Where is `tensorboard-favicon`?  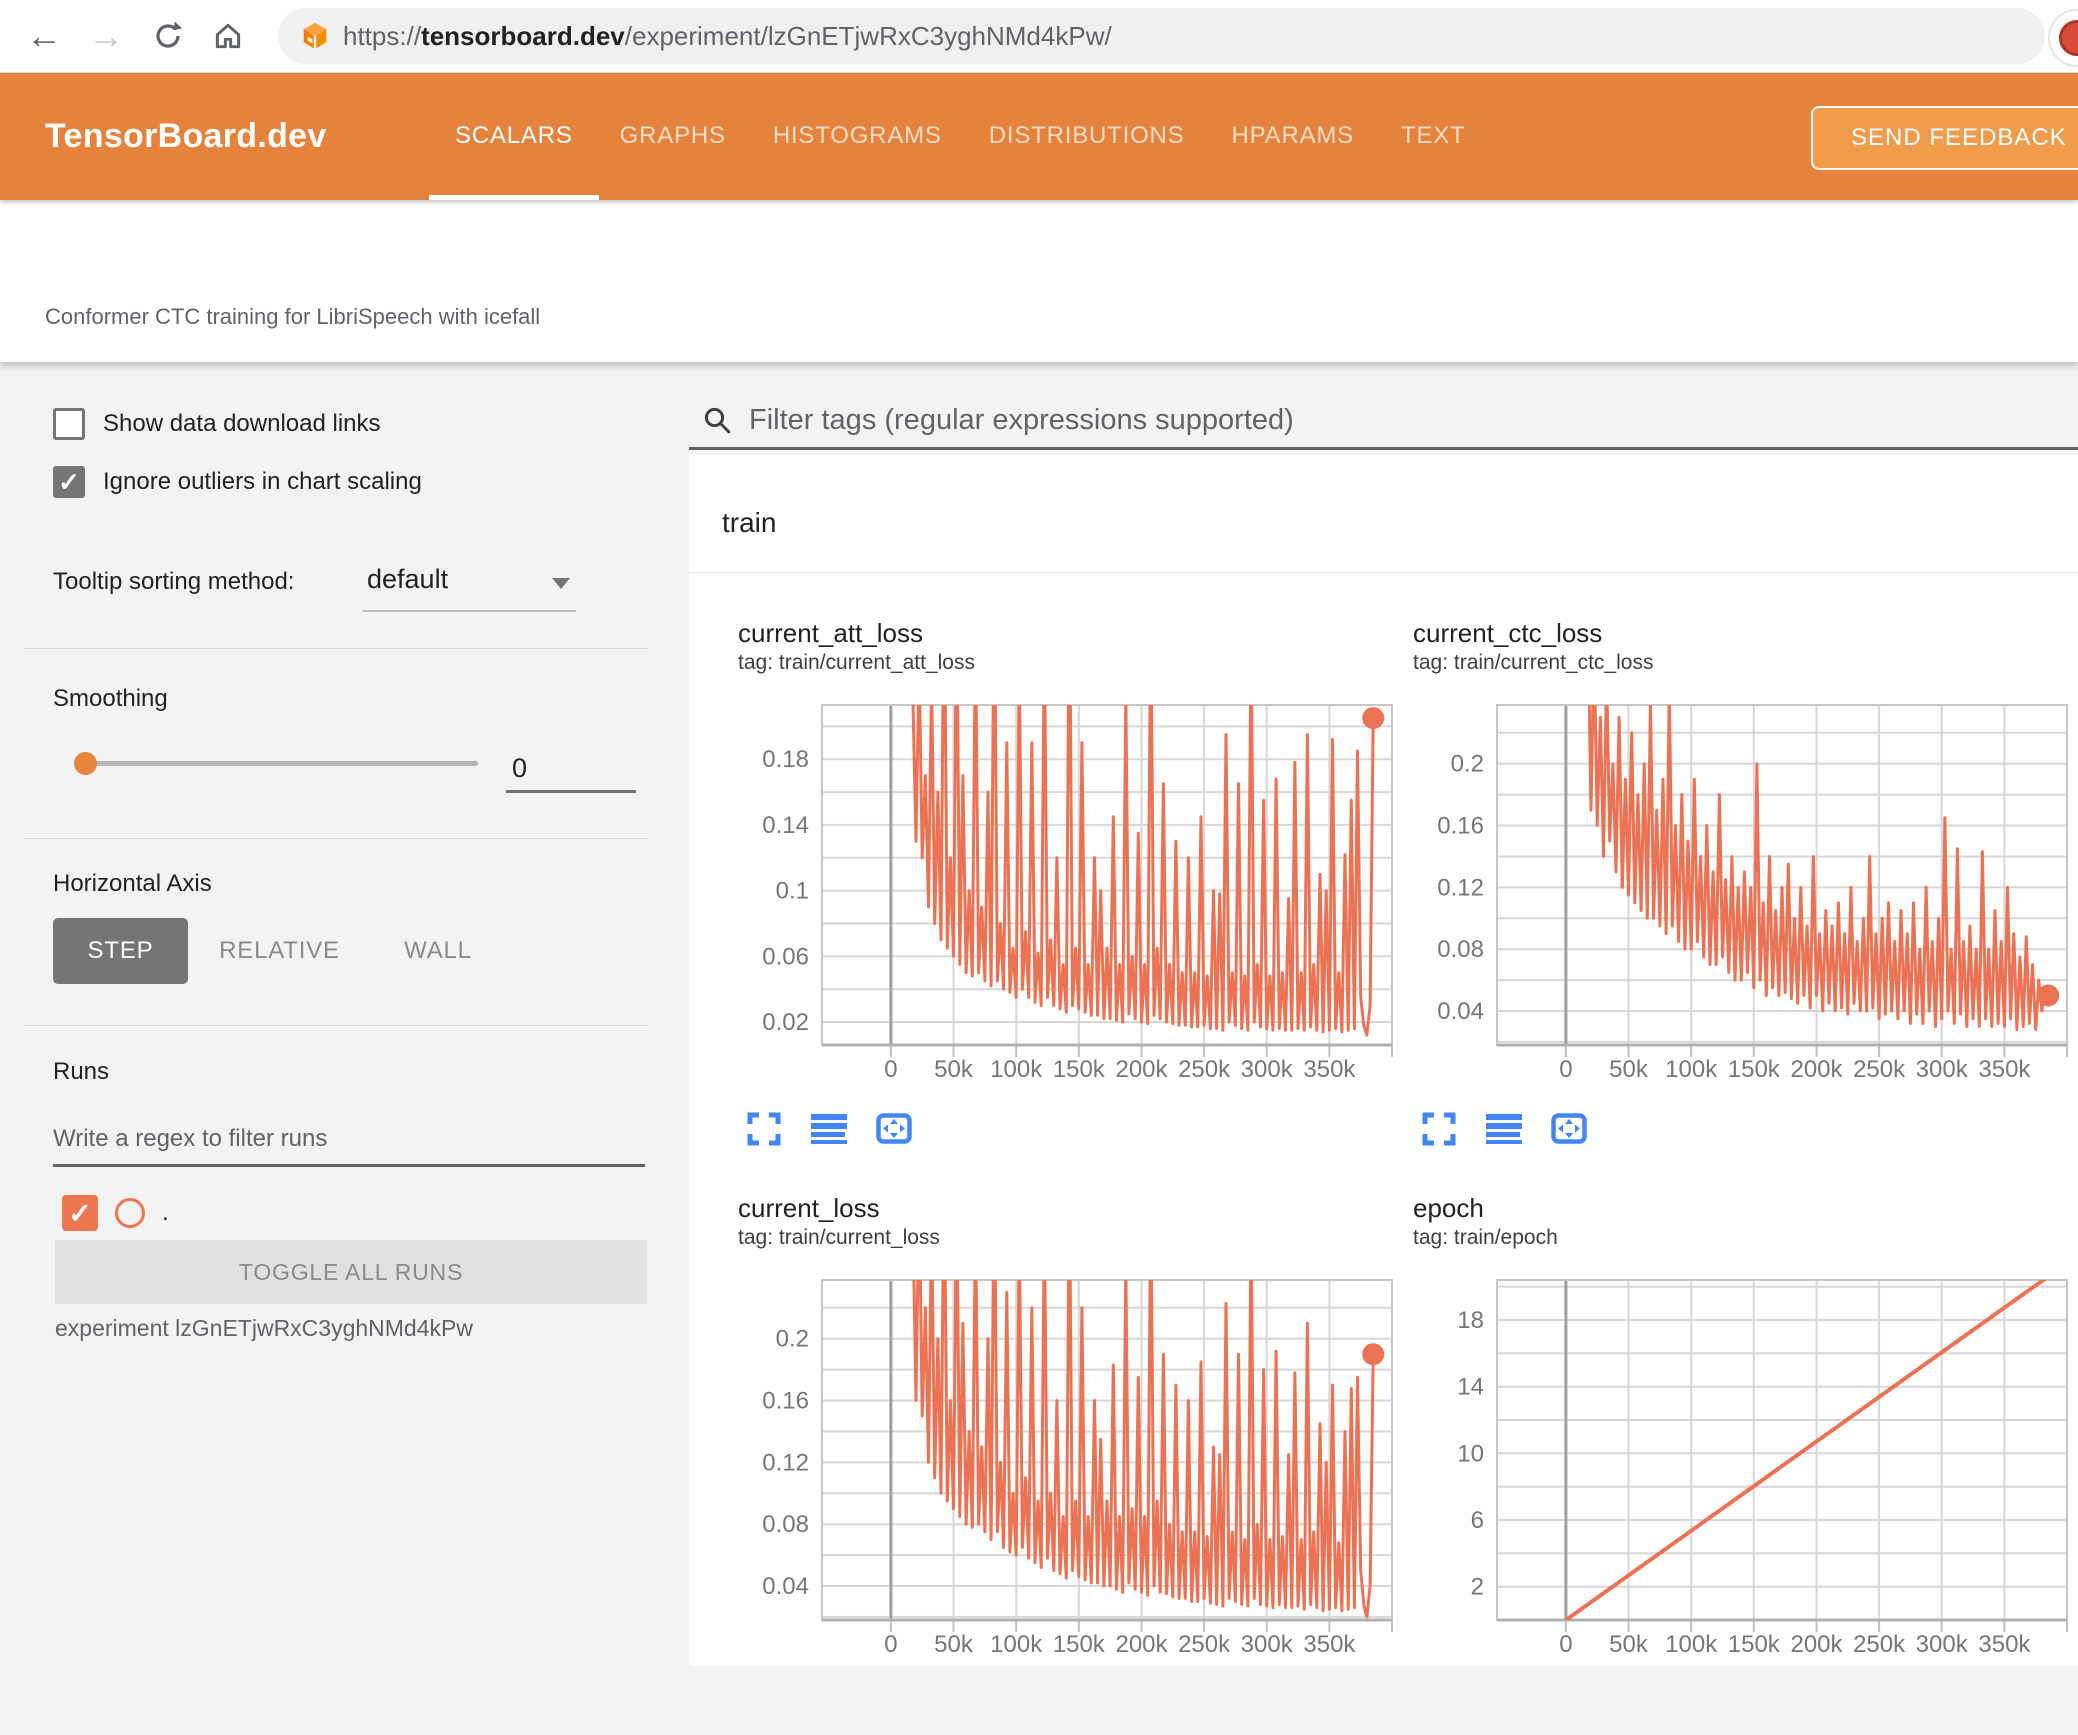
tensorboard-favicon is located at coordinates (315, 35).